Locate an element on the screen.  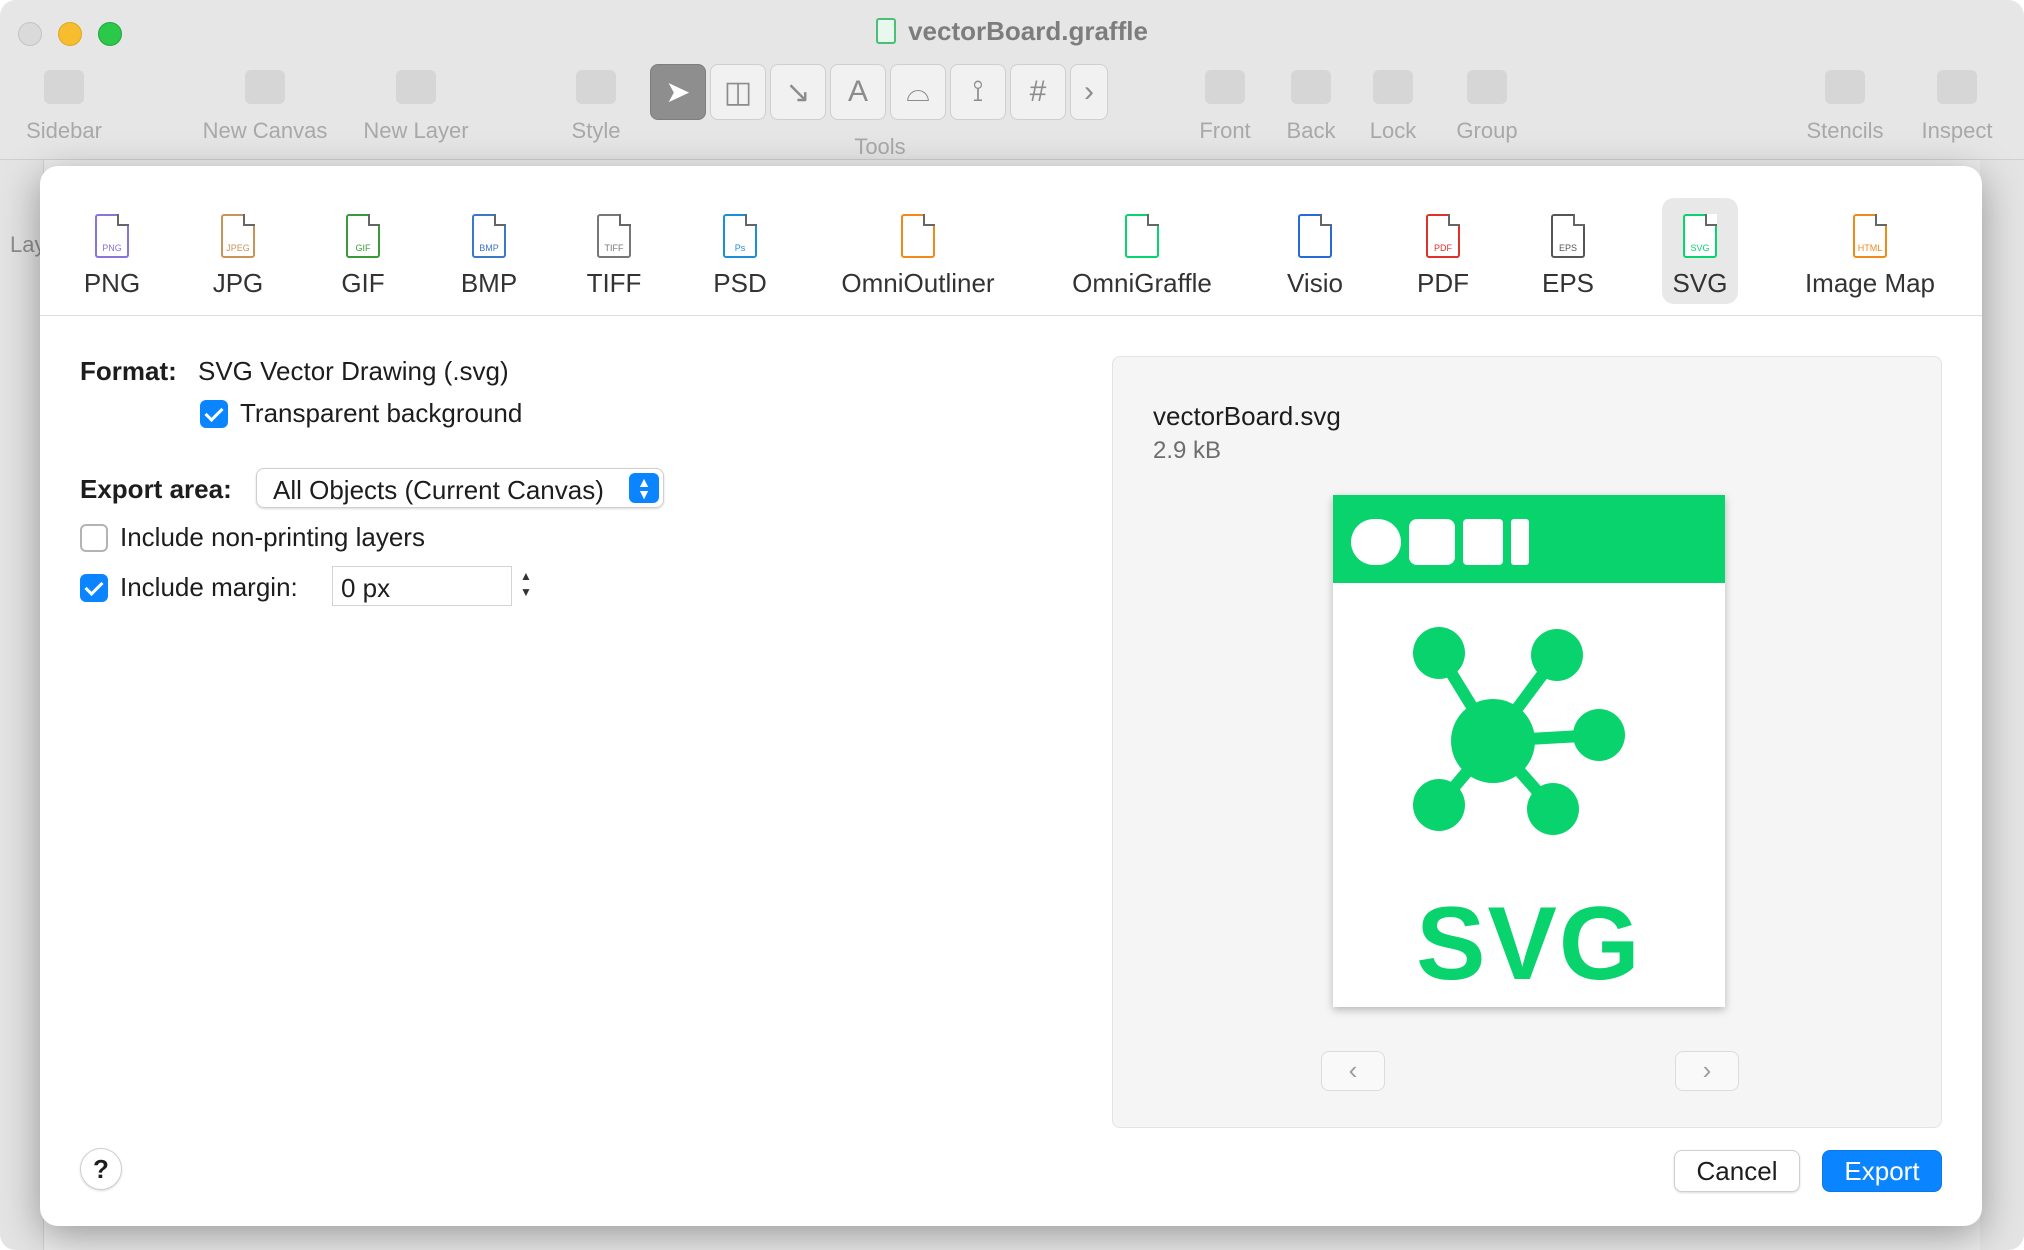
gif-file-tag: GIF is located at coordinates (363, 248).